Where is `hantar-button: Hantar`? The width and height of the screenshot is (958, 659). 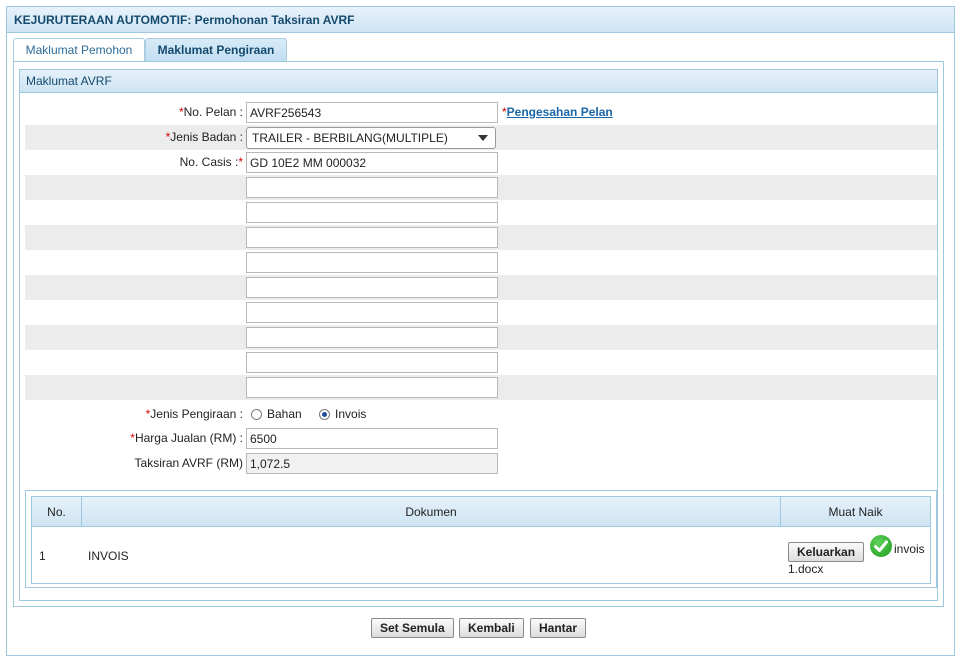
hantar-button: Hantar is located at coordinates (558, 628).